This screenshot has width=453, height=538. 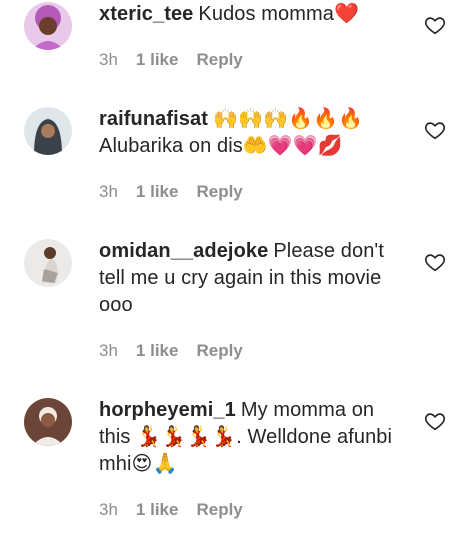 I want to click on comment-username: horpheyemi_1, so click(x=167, y=410).